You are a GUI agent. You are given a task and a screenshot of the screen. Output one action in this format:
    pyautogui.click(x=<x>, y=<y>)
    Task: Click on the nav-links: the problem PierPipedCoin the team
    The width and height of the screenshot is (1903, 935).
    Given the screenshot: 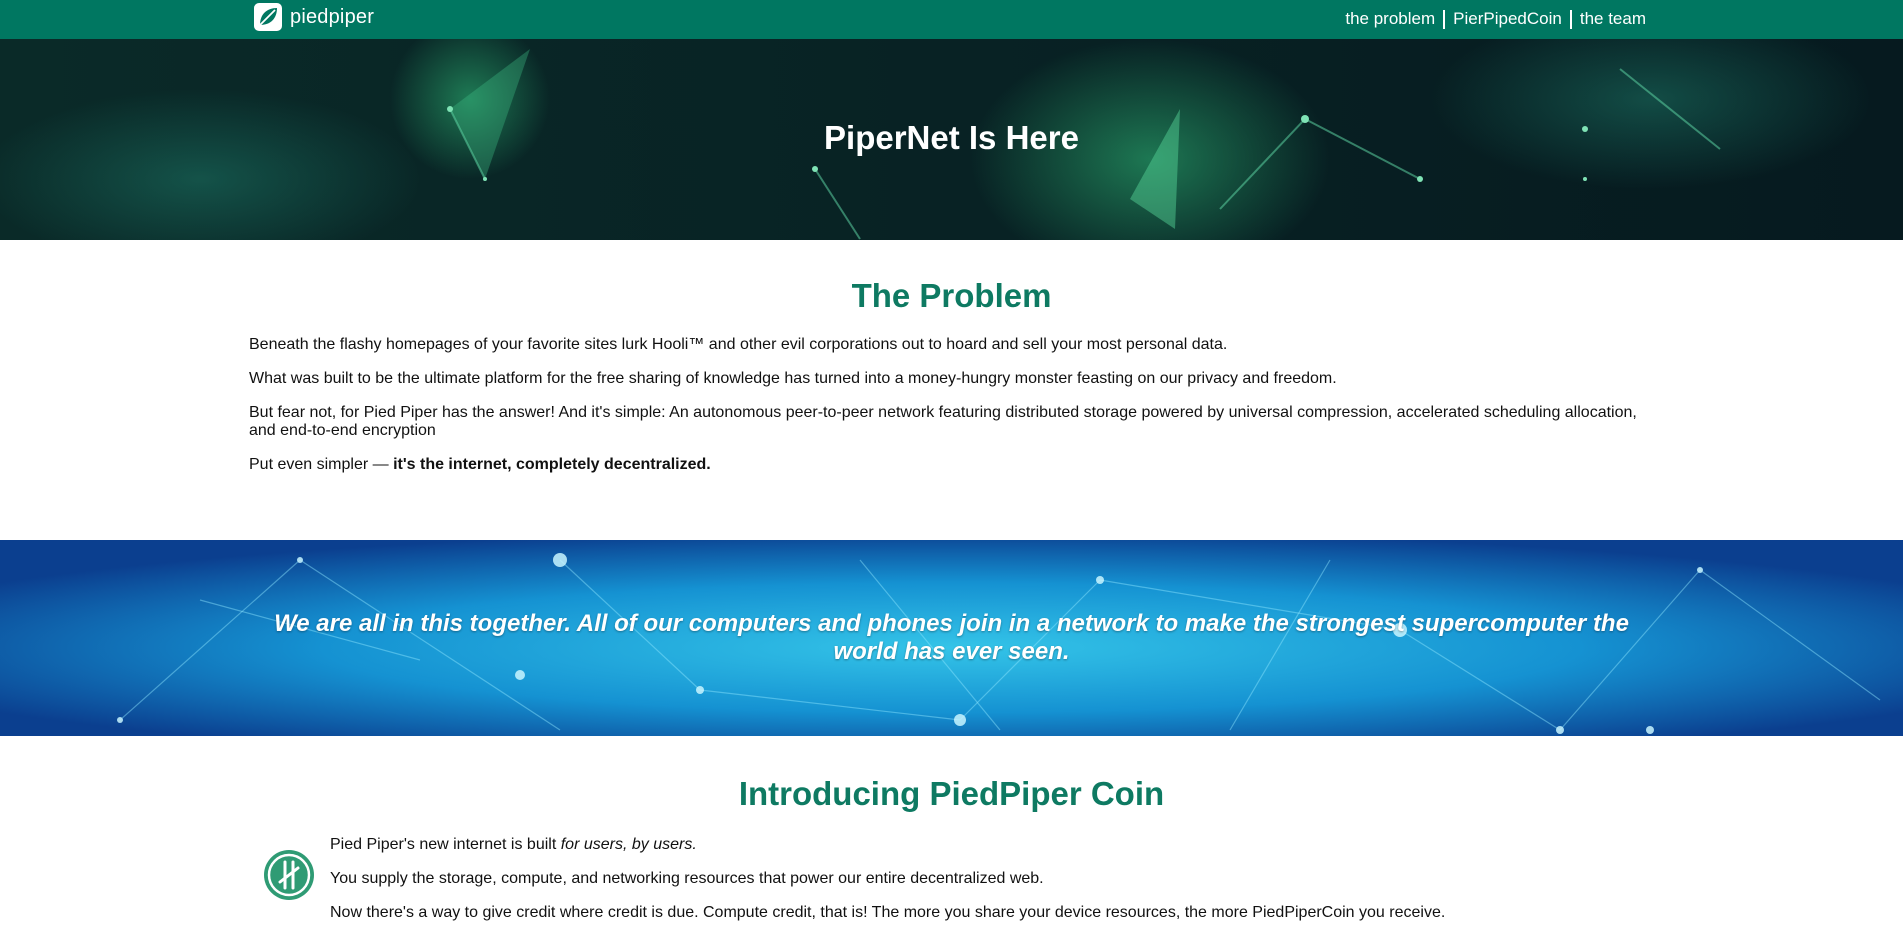 What is the action you would take?
    pyautogui.click(x=1495, y=19)
    